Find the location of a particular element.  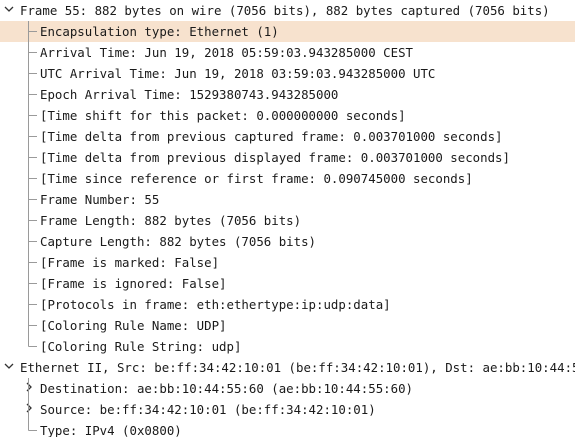

field-label: Capture Length: 882 bytes (7056 bits) is located at coordinates (178, 241).